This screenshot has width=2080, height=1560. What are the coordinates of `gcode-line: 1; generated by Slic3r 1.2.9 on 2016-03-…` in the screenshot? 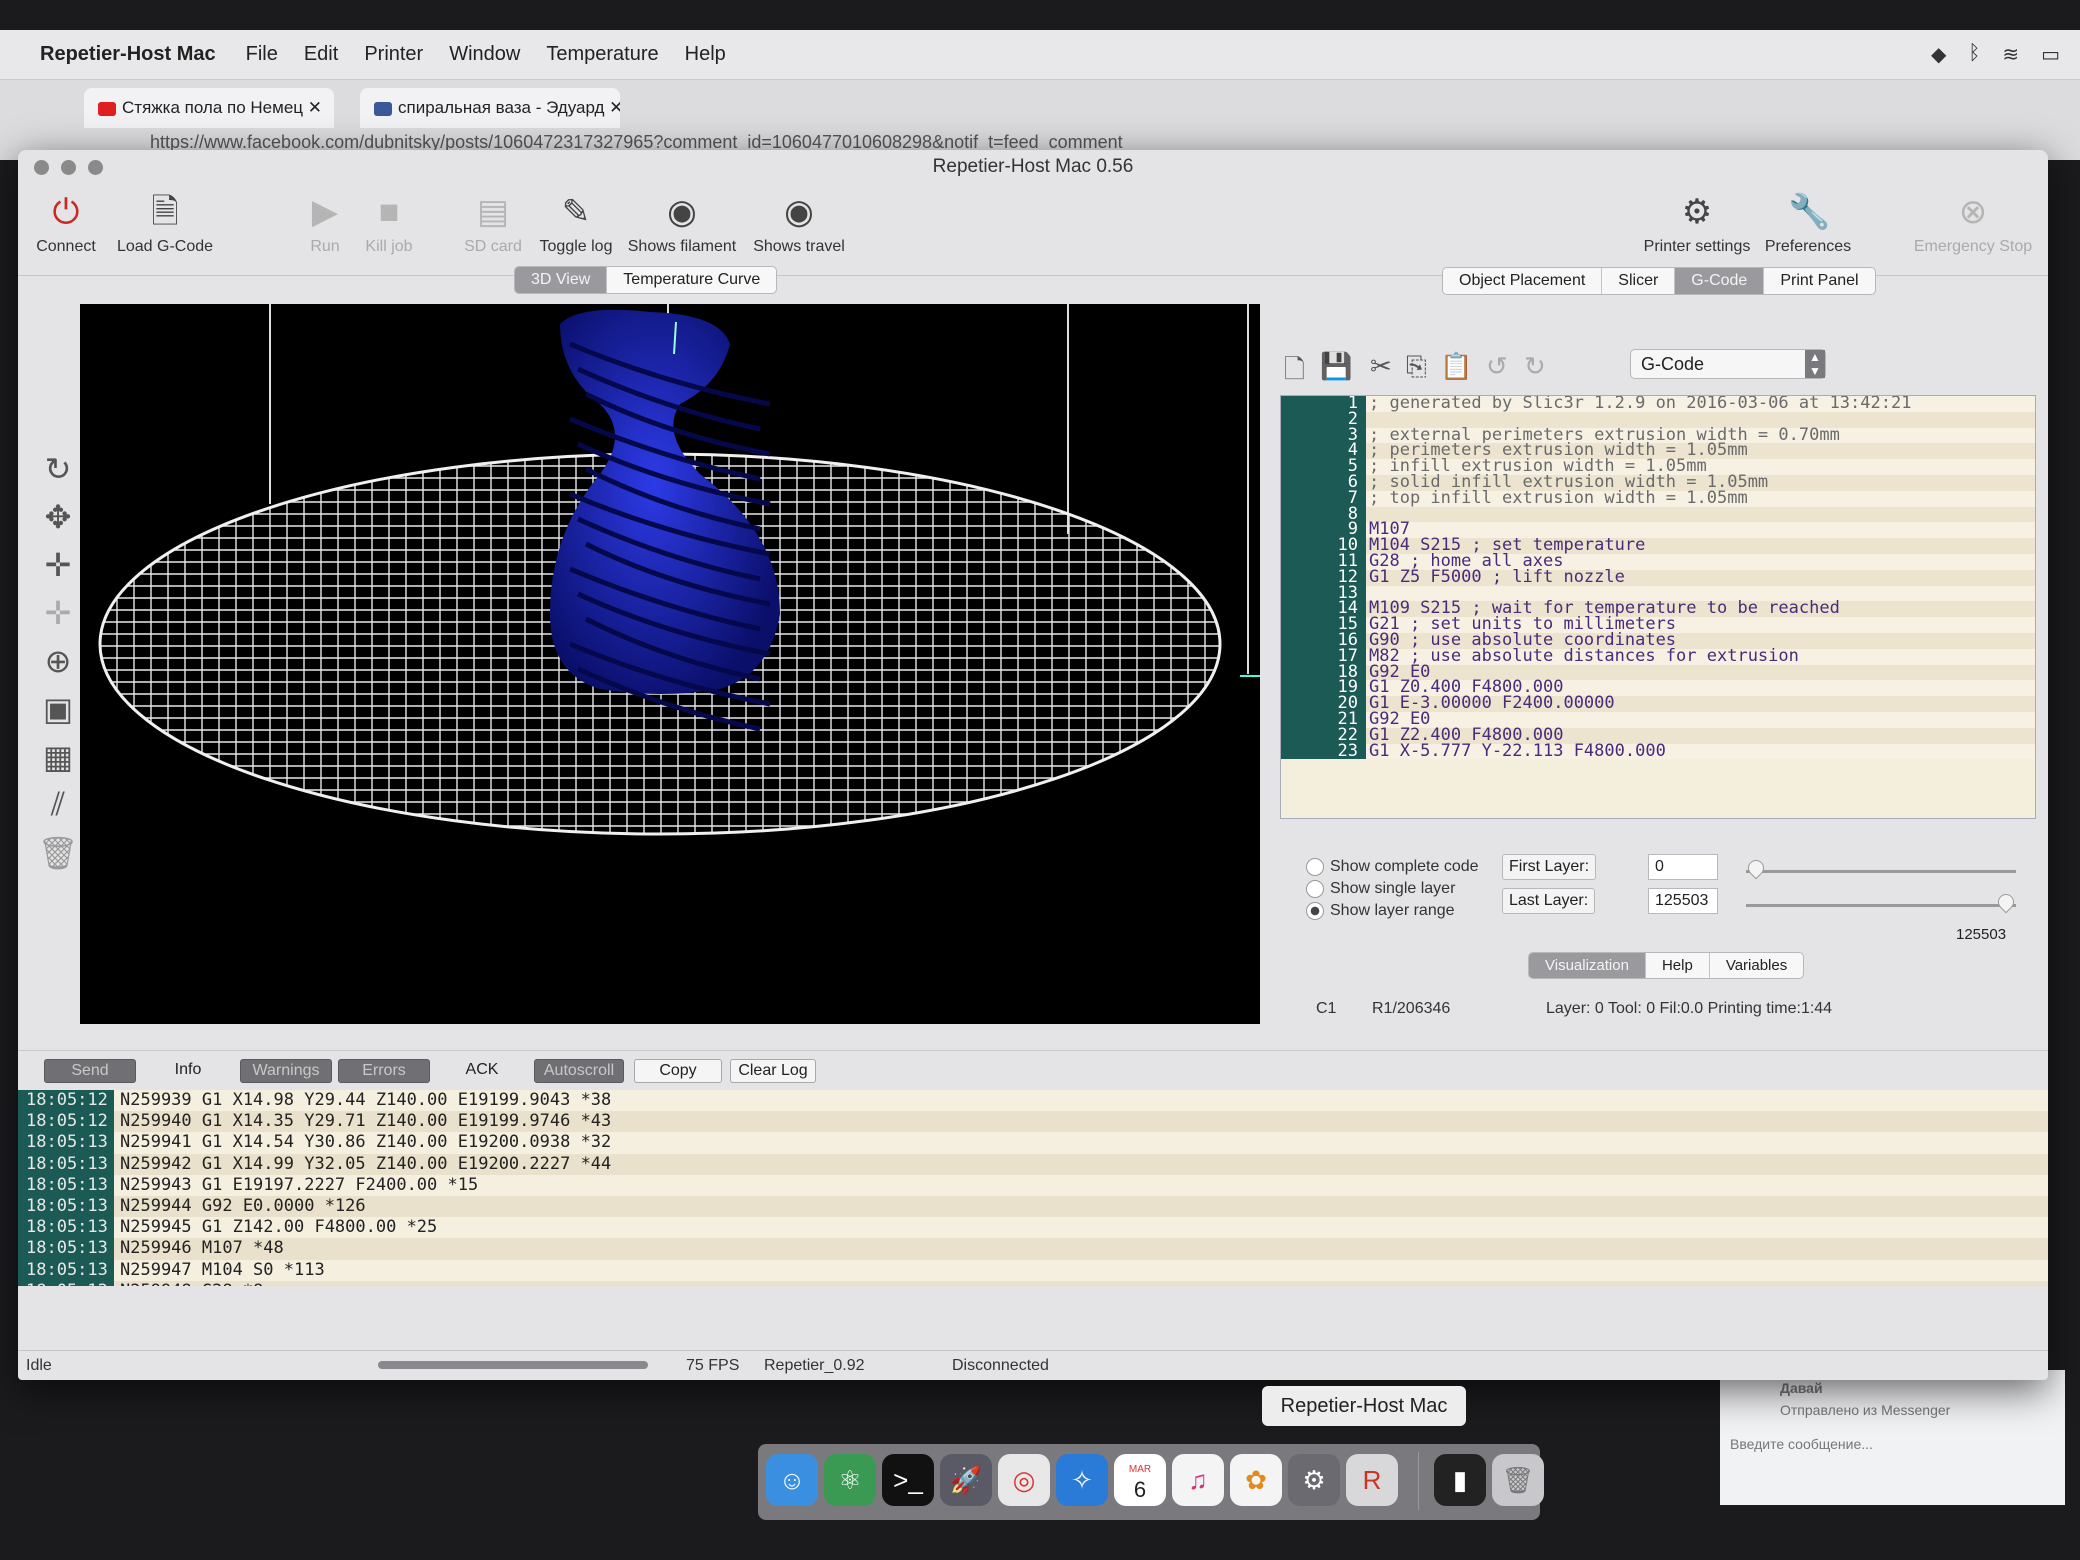 It's located at (1658, 404).